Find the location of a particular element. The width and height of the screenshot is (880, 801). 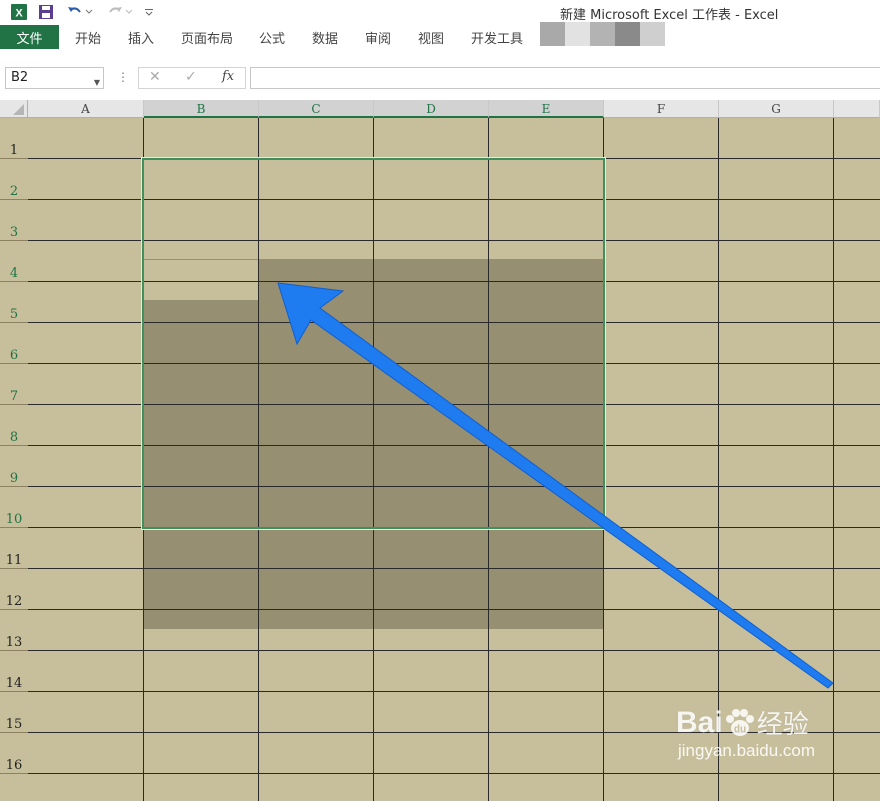

watermark-url: jingyan.baidu.com is located at coordinates (747, 750).